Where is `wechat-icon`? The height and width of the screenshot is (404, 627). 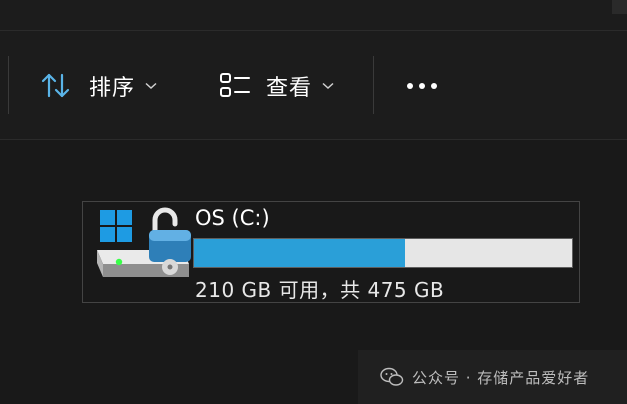 wechat-icon is located at coordinates (392, 376).